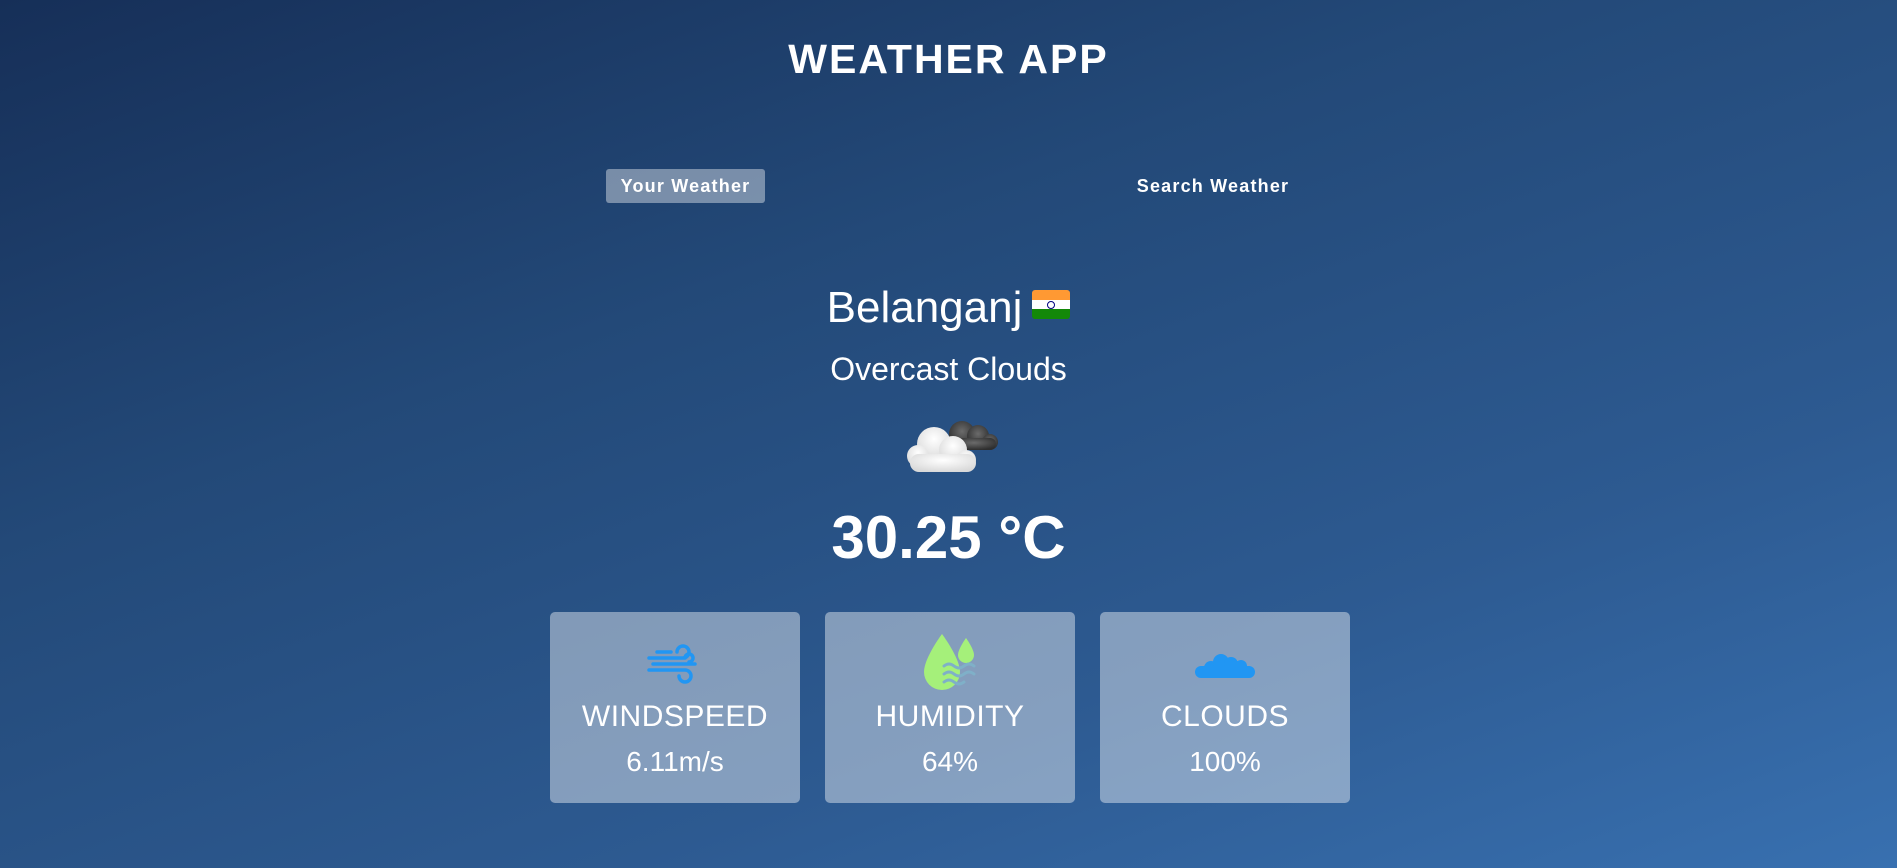 This screenshot has width=1897, height=868. What do you see at coordinates (948, 537) in the screenshot?
I see `temperature: 30.25 °C` at bounding box center [948, 537].